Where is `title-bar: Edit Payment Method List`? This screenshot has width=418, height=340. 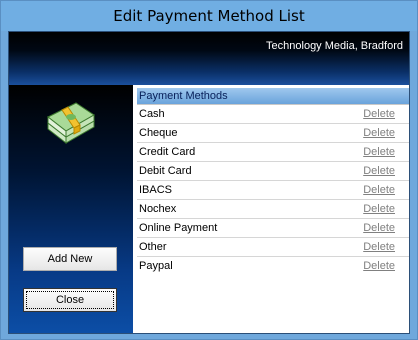
title-bar: Edit Payment Method List is located at coordinates (209, 16).